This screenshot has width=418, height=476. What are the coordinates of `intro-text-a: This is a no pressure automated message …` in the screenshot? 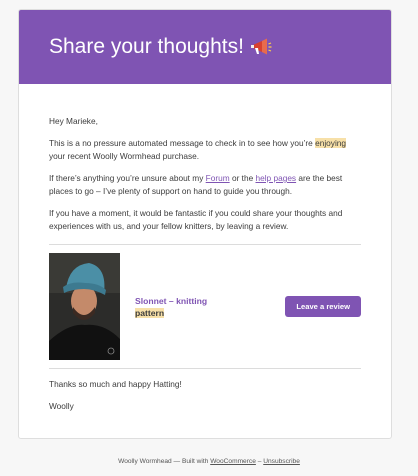 It's located at (182, 143).